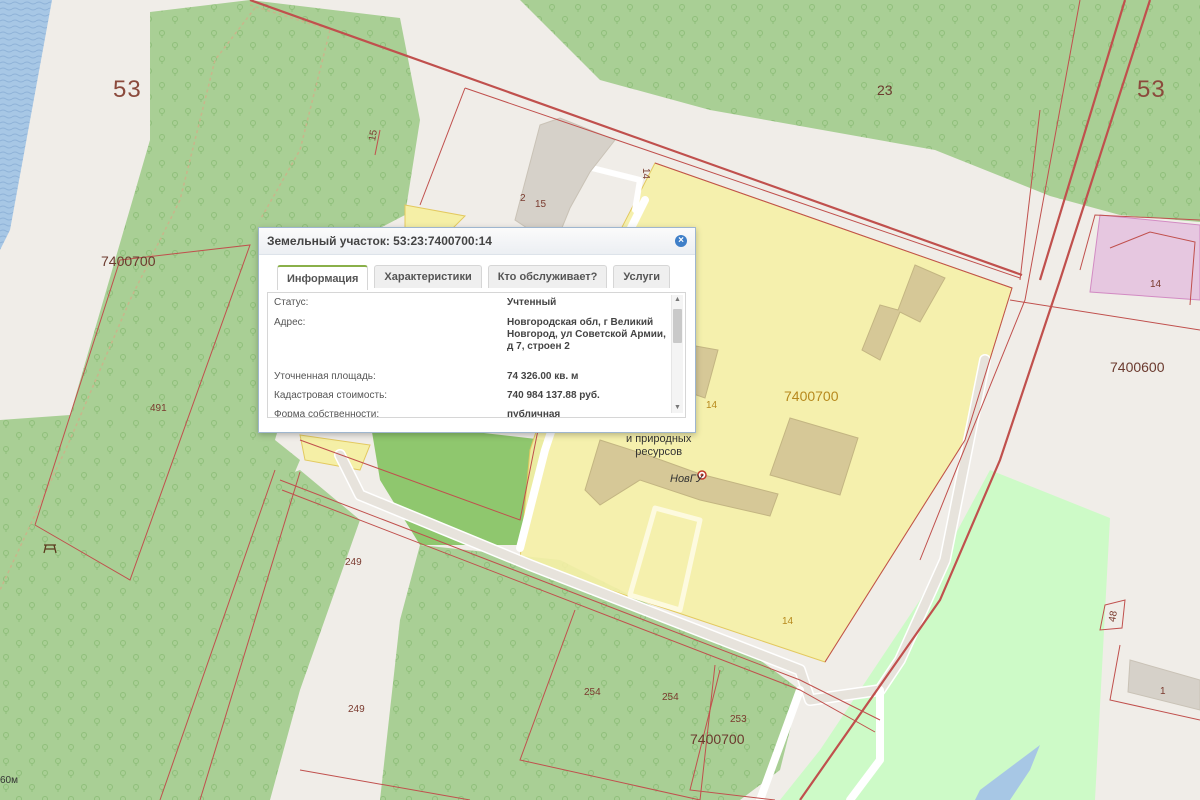  What do you see at coordinates (1163, 691) in the screenshot?
I see `parcel-number: 1` at bounding box center [1163, 691].